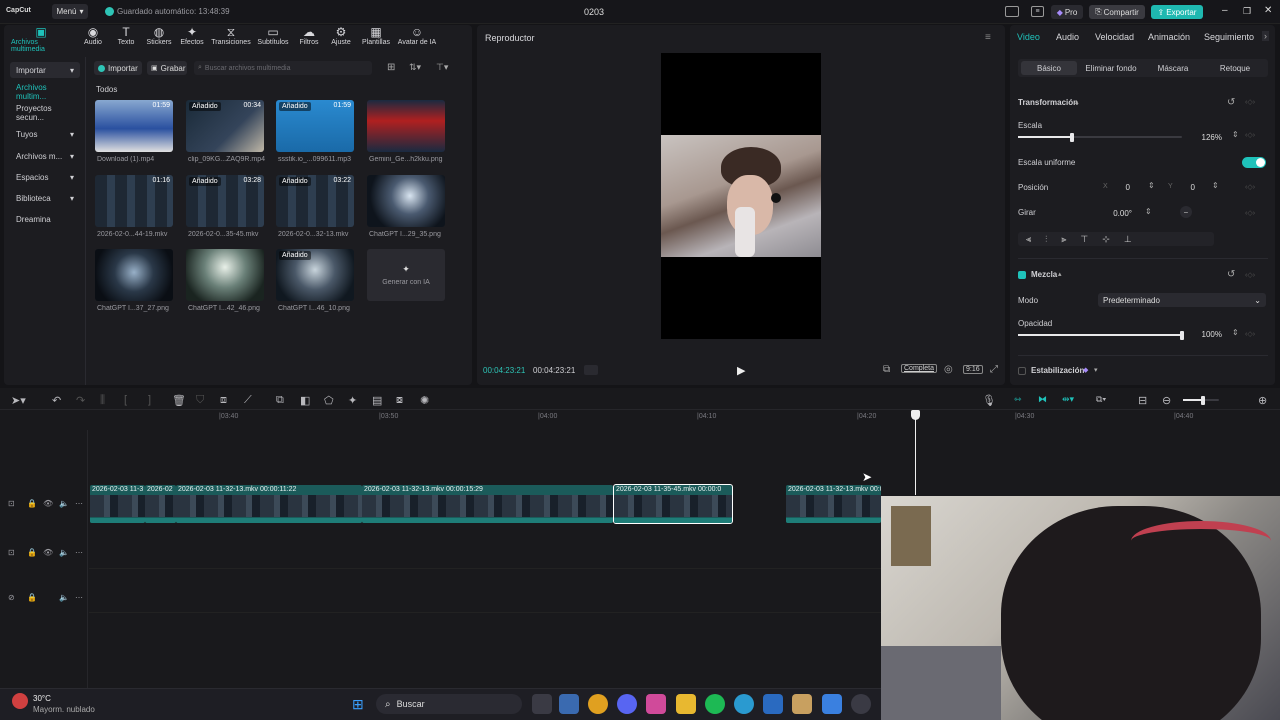 The width and height of the screenshot is (1280, 720). Describe the element at coordinates (415, 67) in the screenshot. I see `sort-icon: ⇅▾` at that location.